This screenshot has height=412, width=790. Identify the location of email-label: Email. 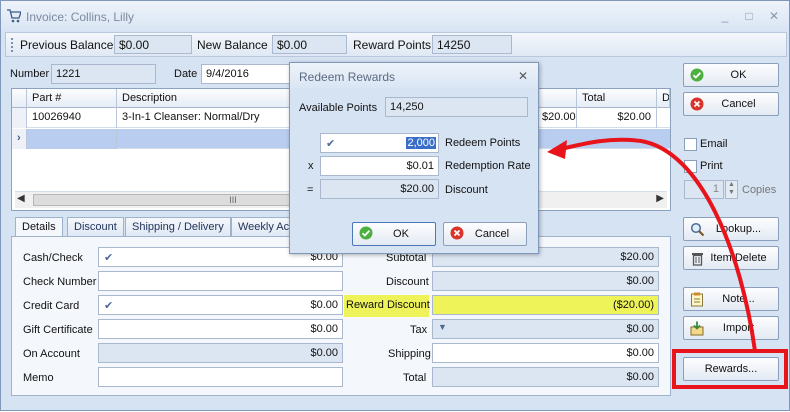
(714, 144).